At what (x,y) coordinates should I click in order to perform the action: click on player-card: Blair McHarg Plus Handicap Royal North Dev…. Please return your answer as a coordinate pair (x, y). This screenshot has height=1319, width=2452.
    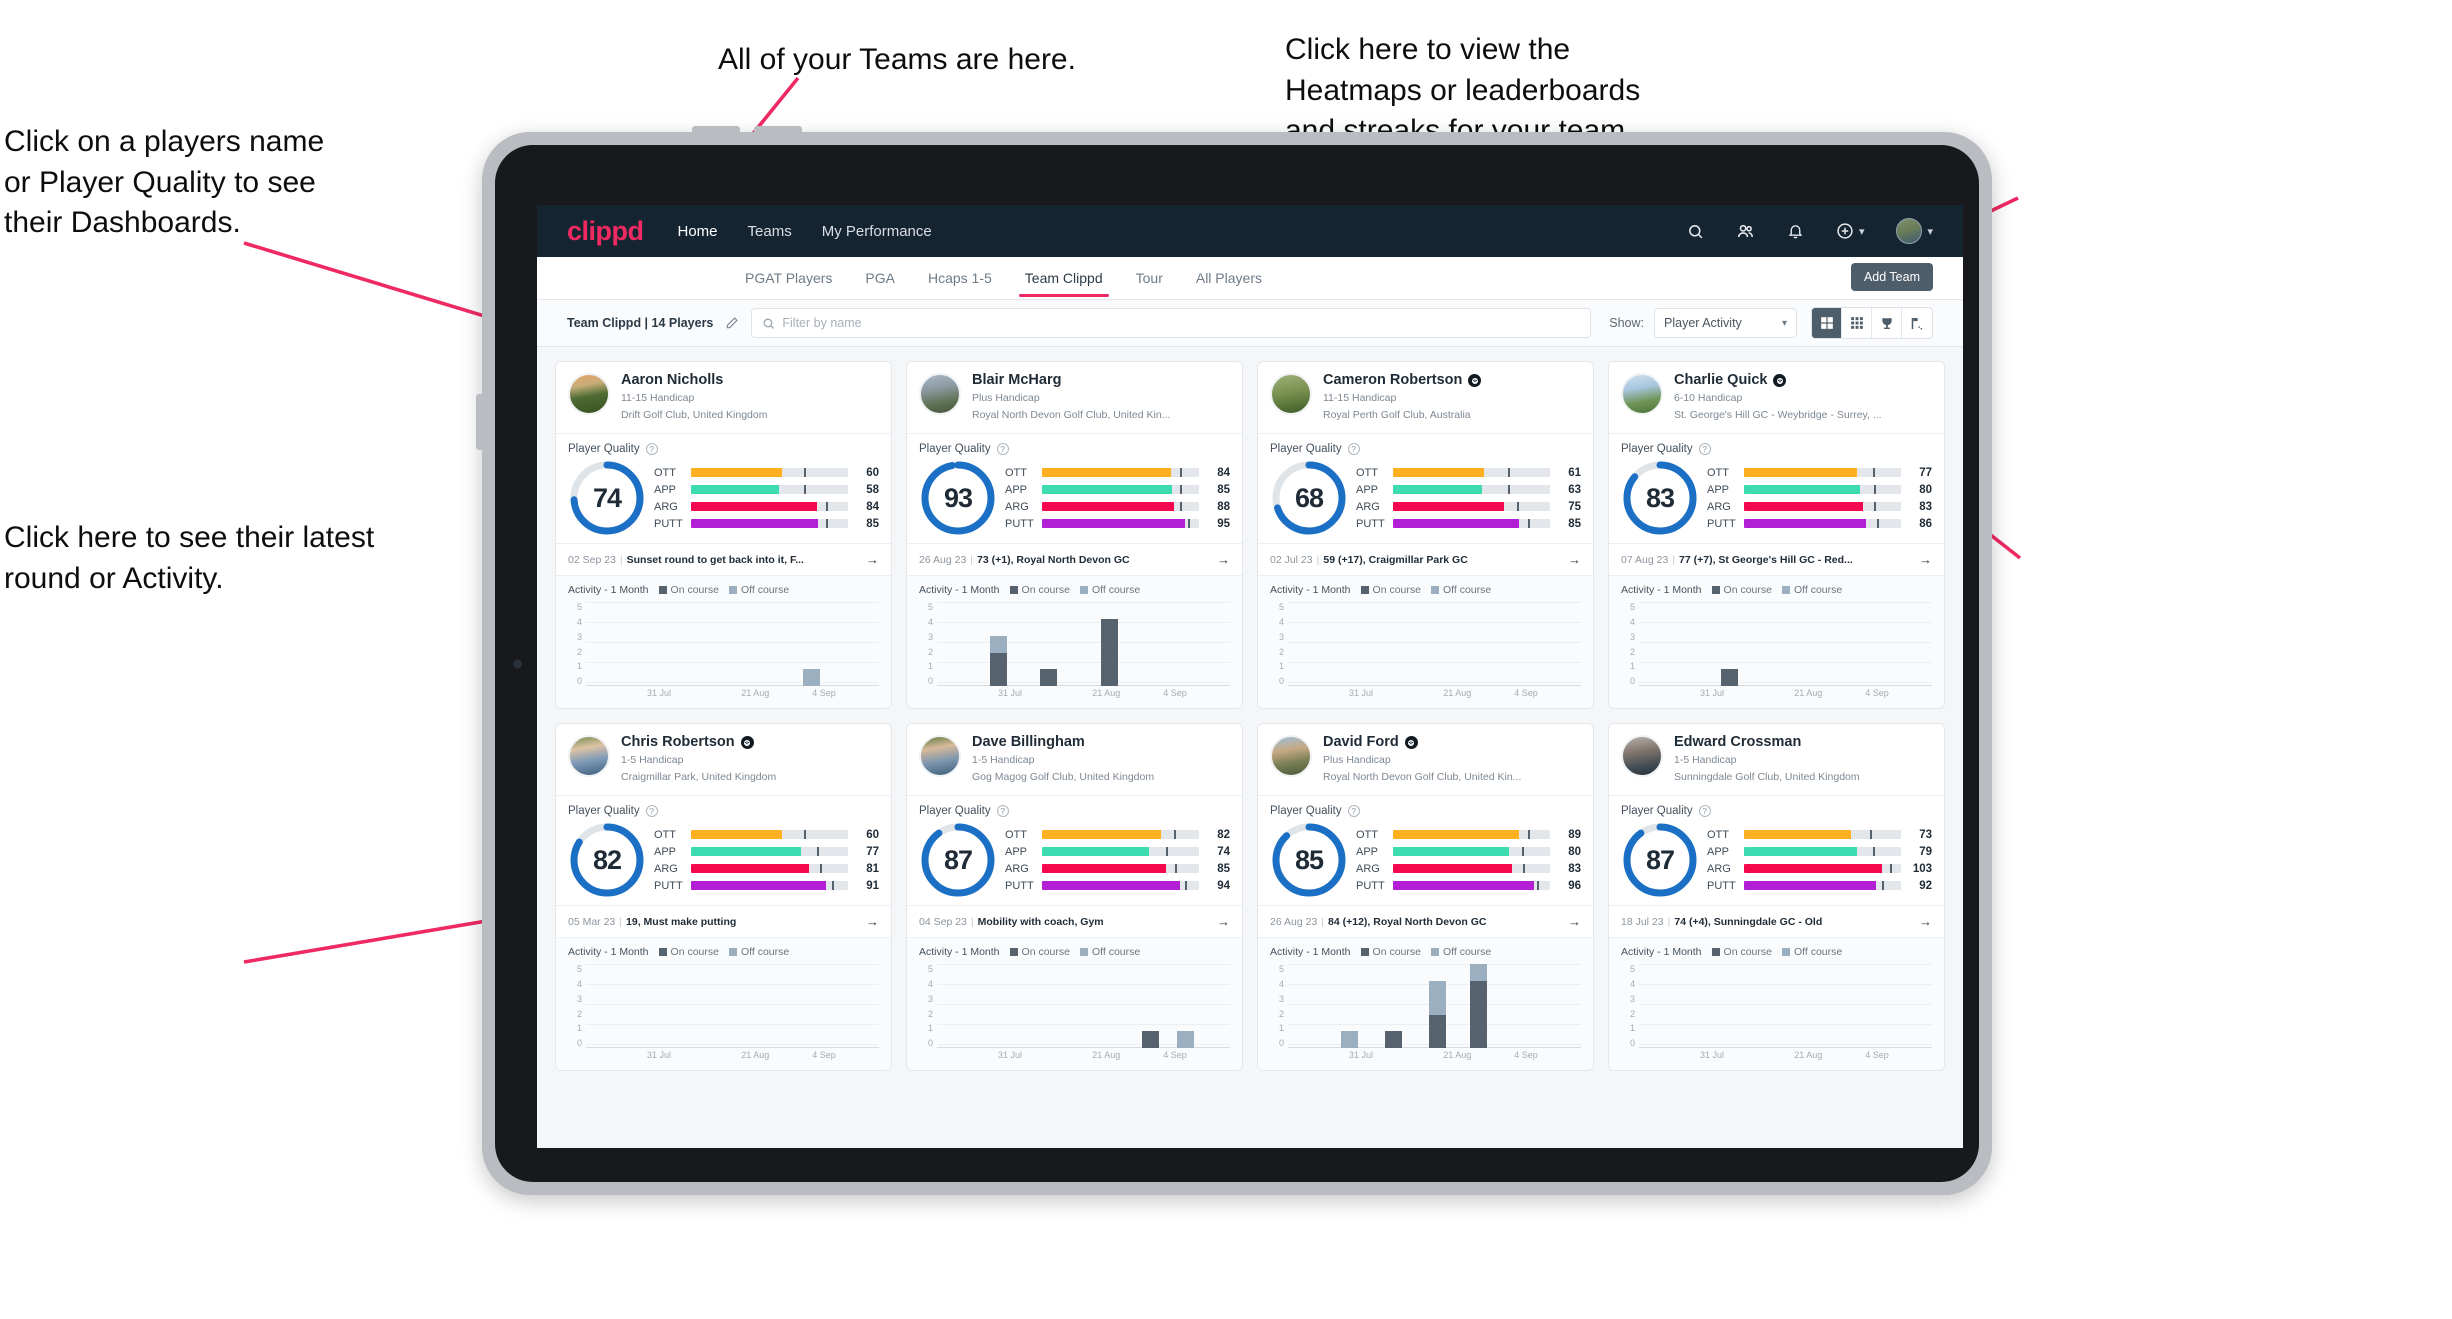
    Looking at the image, I should click on (1074, 535).